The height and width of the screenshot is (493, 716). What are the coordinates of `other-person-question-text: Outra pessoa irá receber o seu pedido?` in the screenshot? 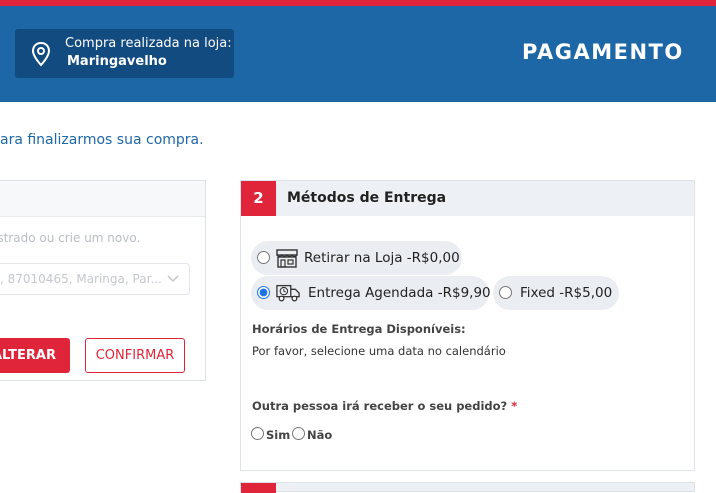 It's located at (380, 406).